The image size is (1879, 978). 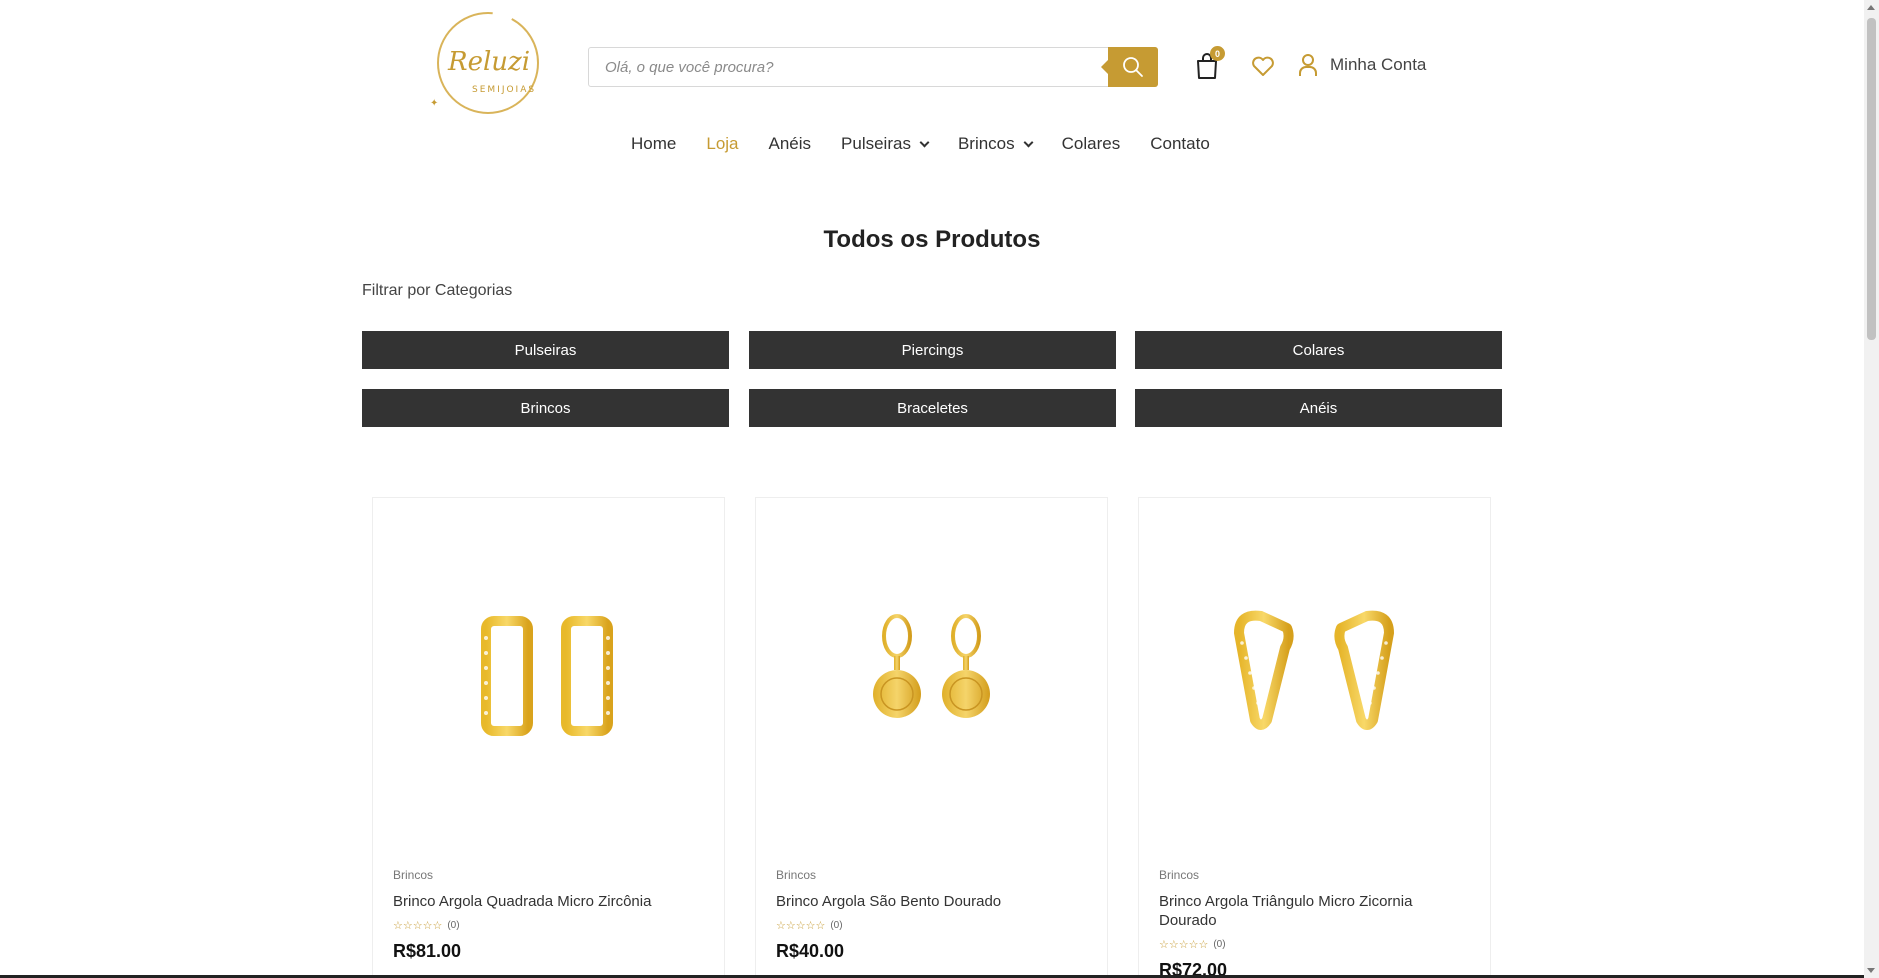 I want to click on nav-home: Home, so click(x=653, y=144).